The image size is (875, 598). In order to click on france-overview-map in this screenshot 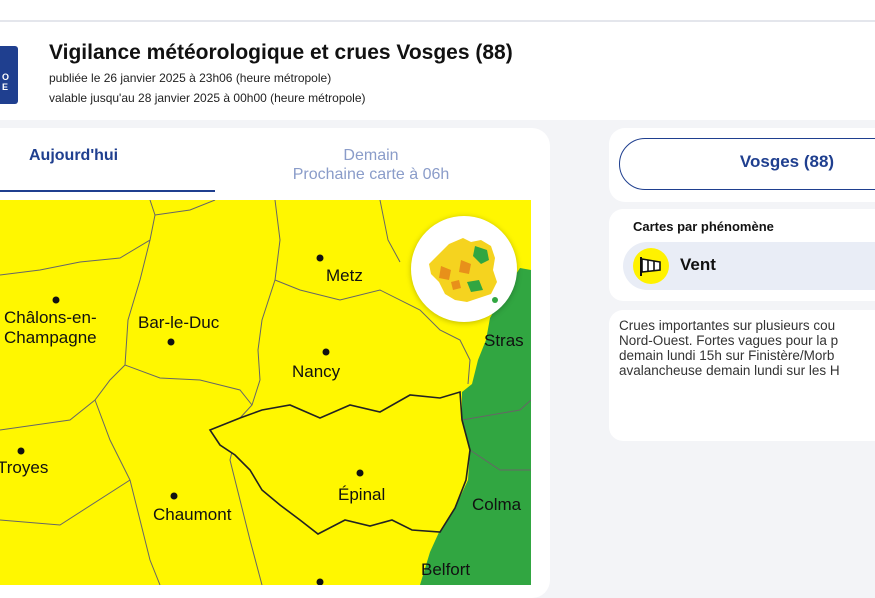, I will do `click(464, 269)`.